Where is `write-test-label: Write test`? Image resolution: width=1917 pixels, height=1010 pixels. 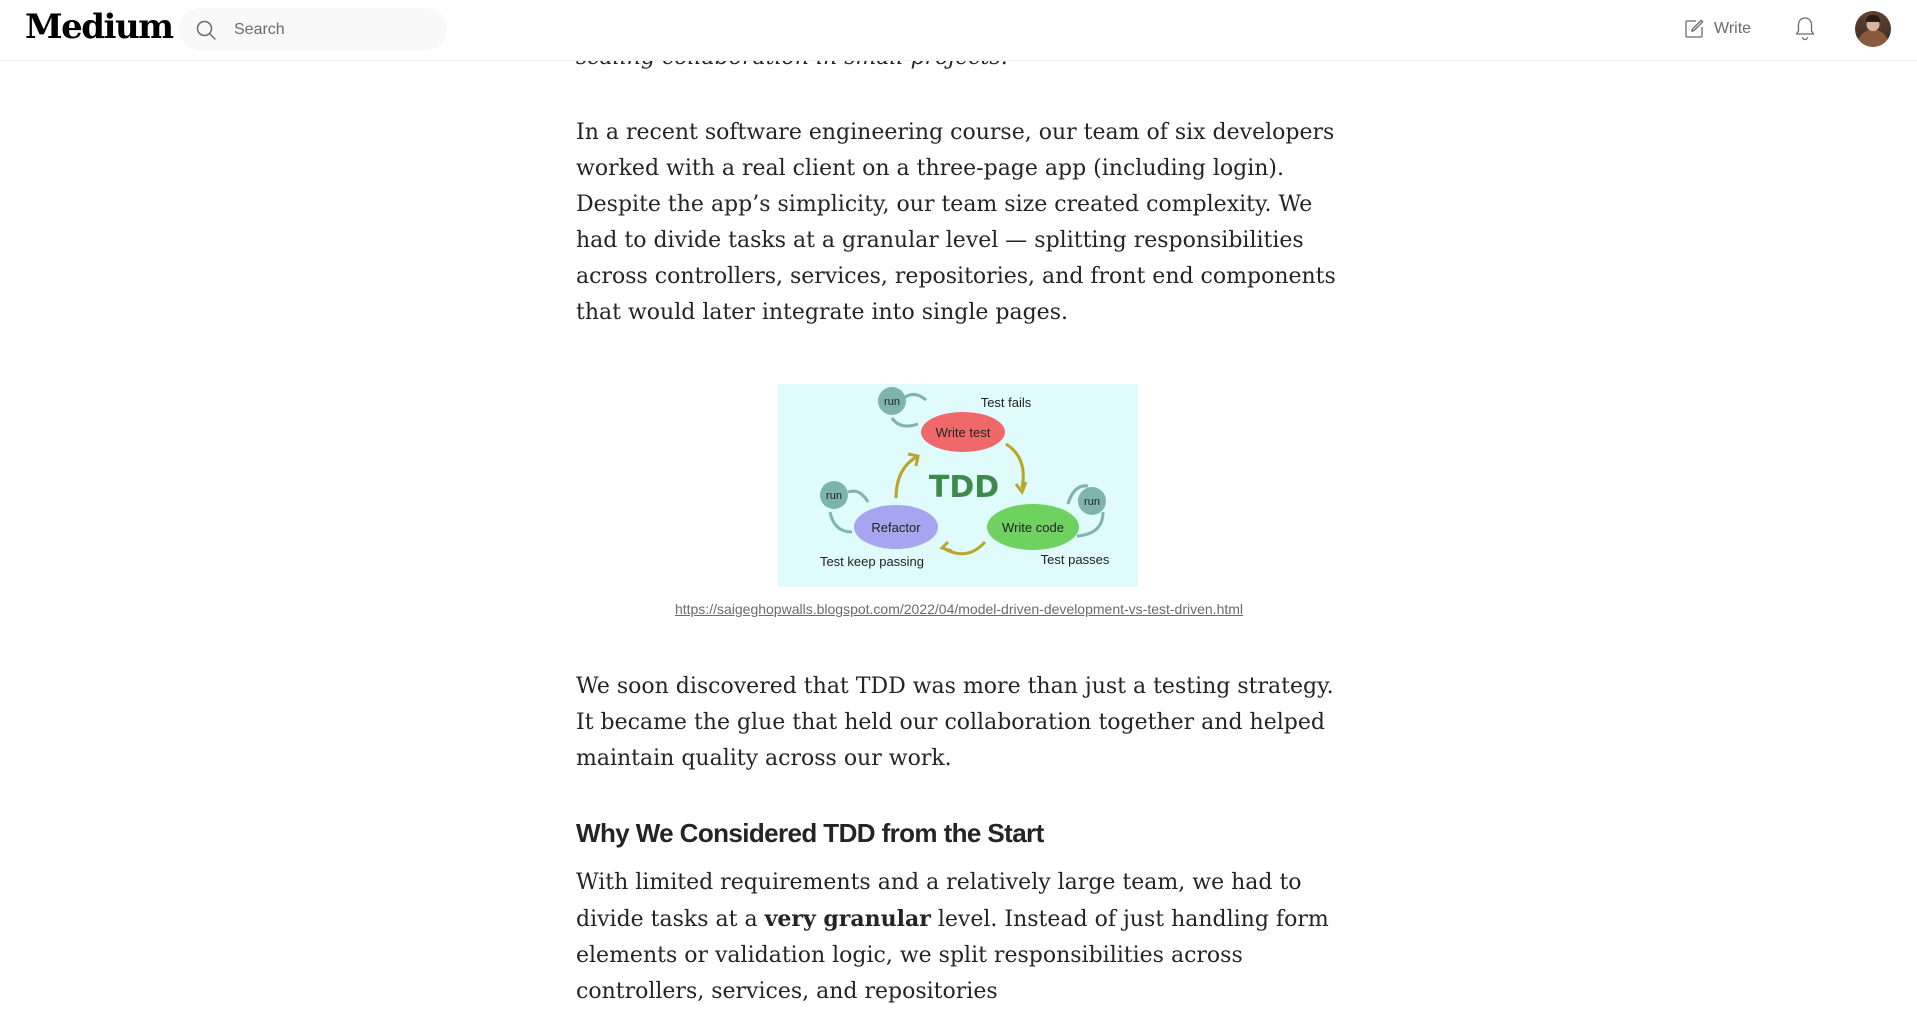 write-test-label: Write test is located at coordinates (963, 432).